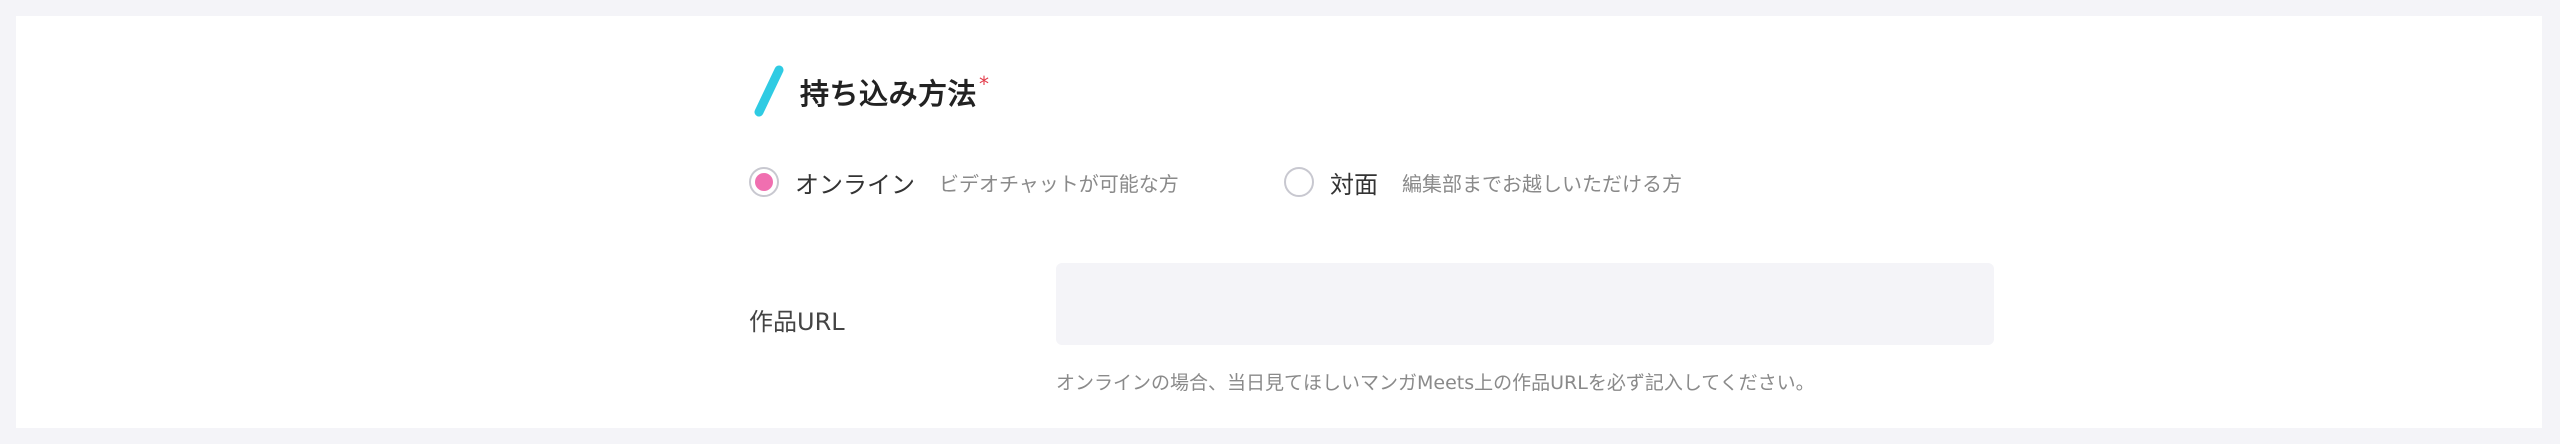  I want to click on section-header: 持ち込み方法 *, so click(869, 92).